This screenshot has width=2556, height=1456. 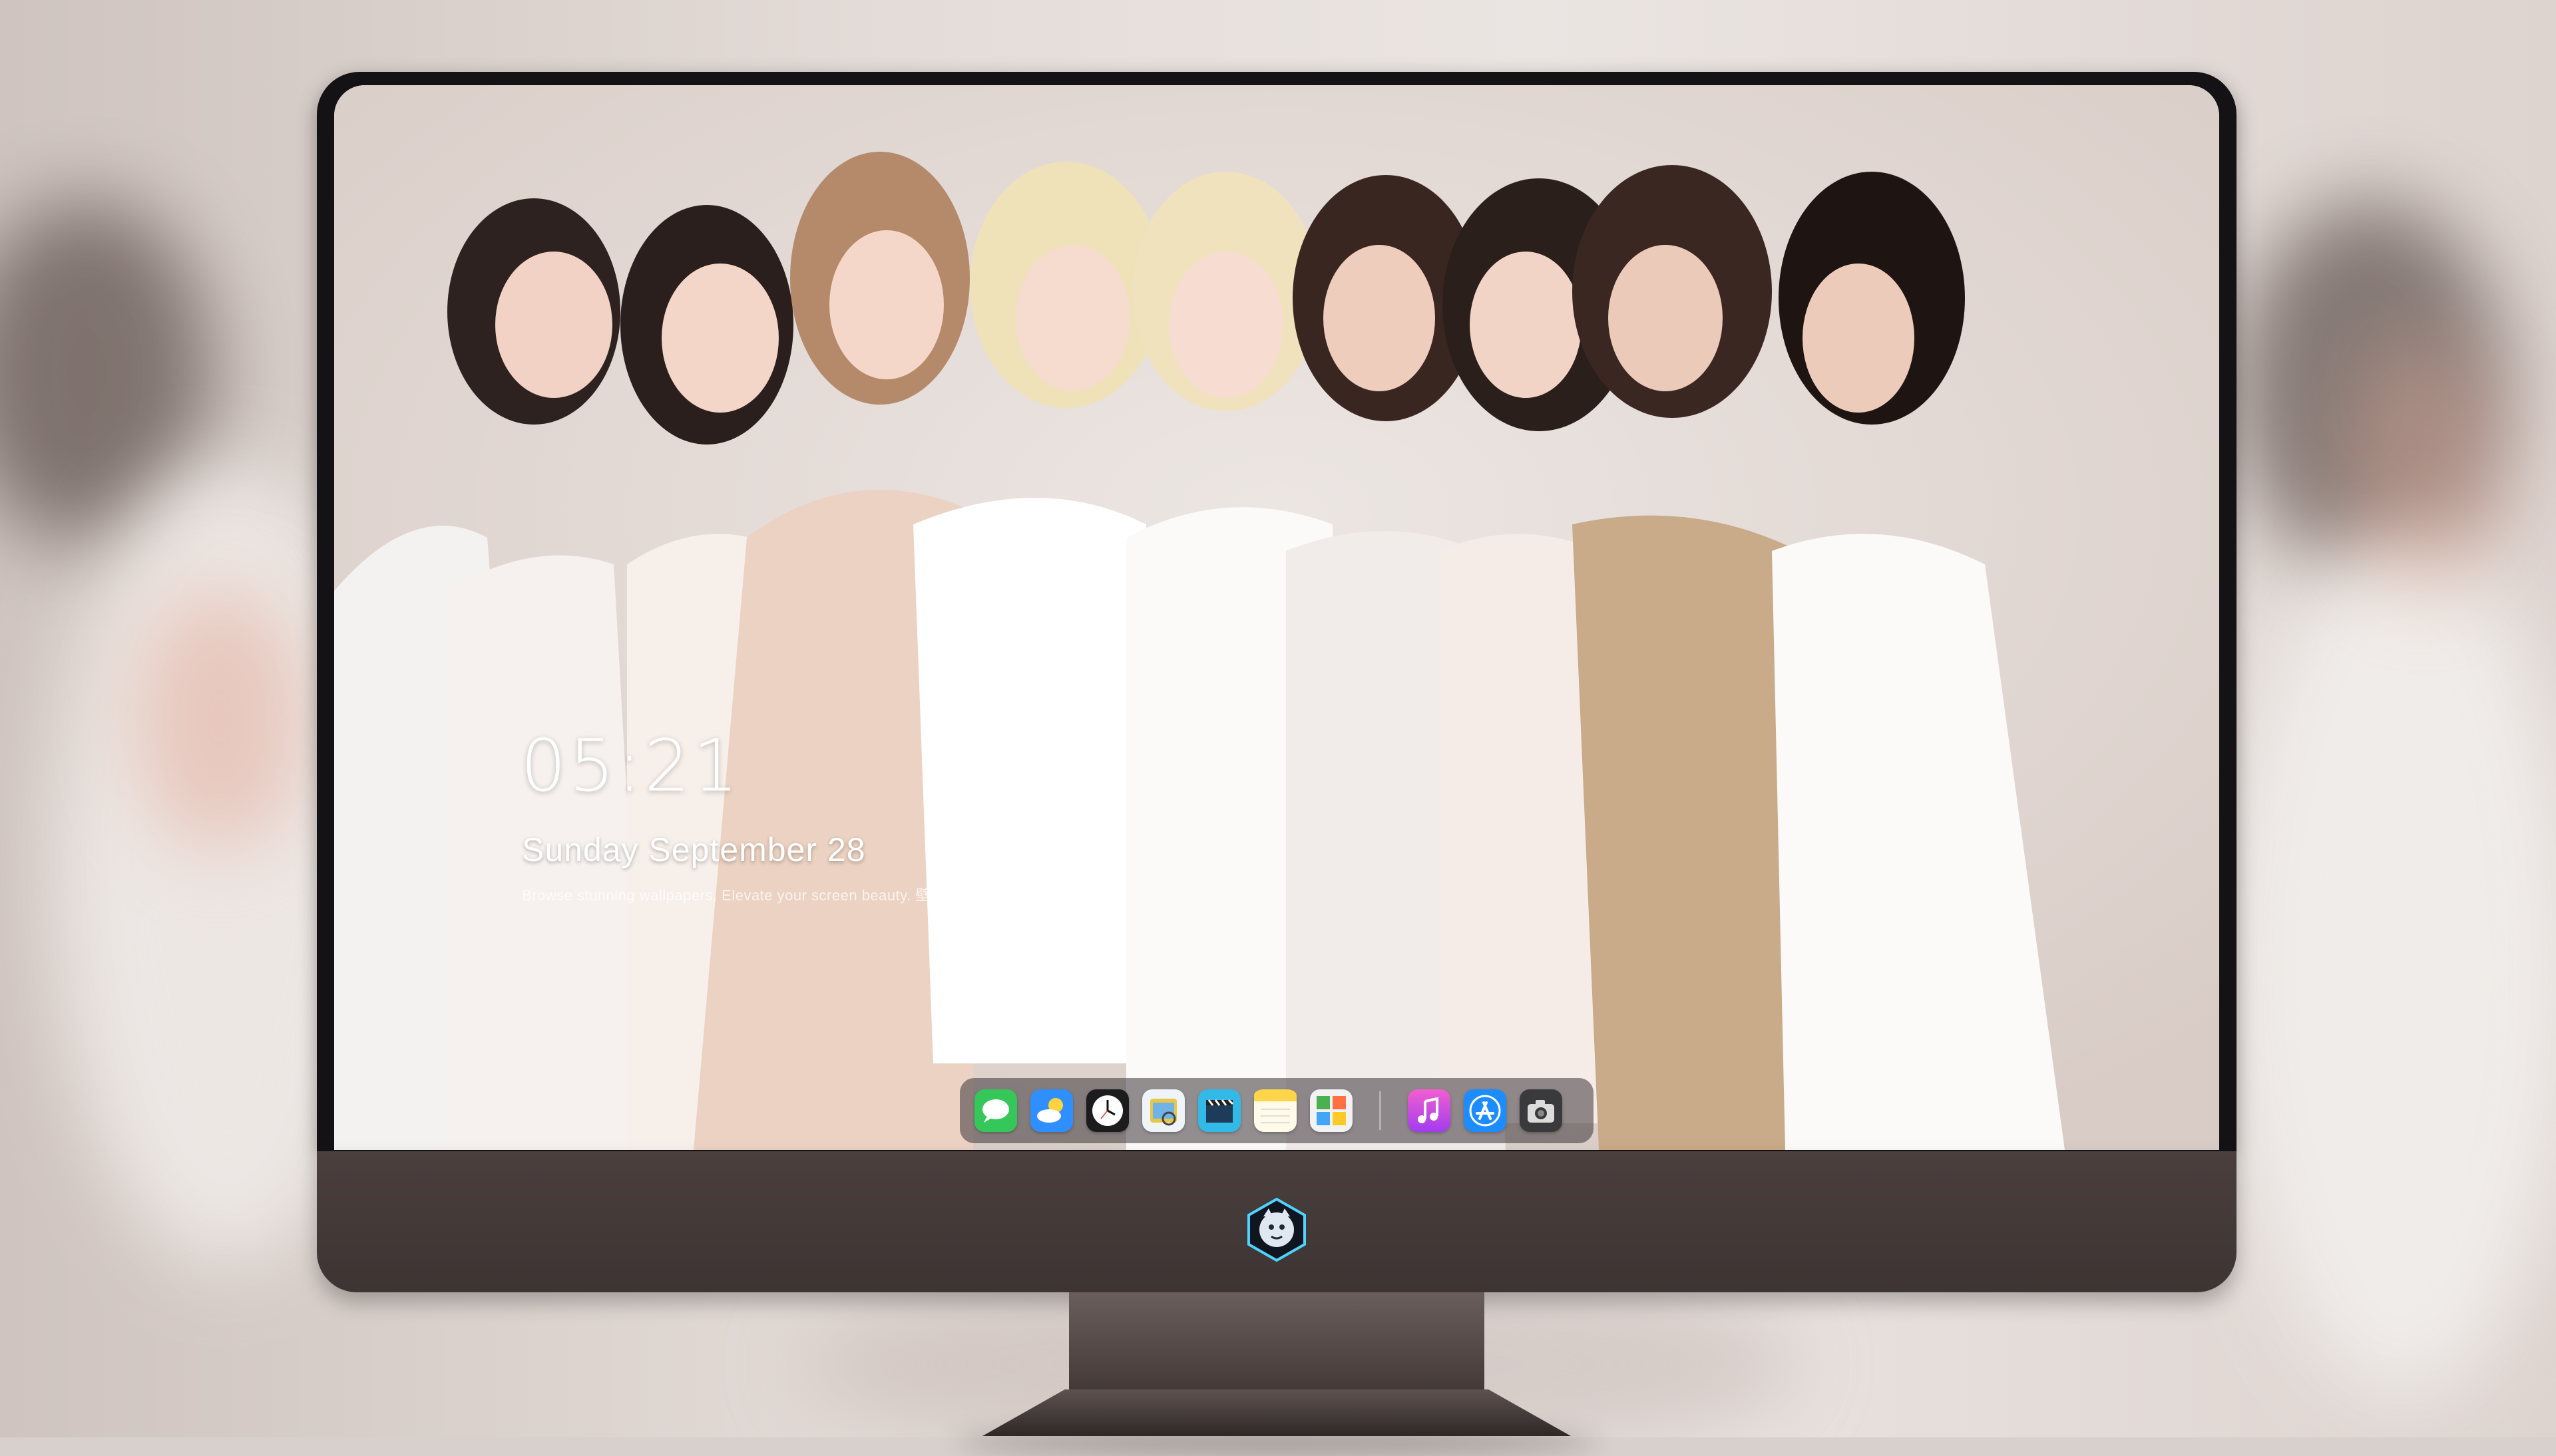 I want to click on dock, so click(x=1277, y=1110).